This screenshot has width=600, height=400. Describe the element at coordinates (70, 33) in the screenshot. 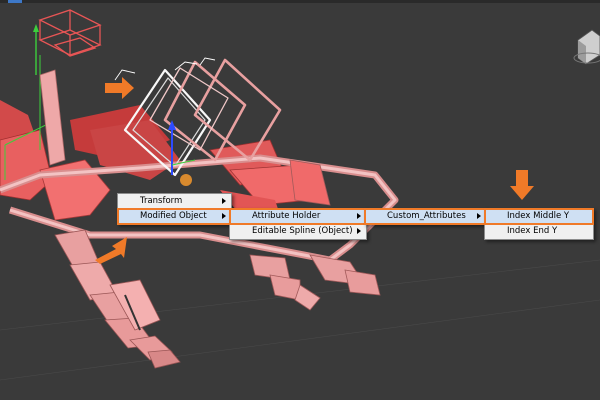

I see `helper-wire-box` at that location.